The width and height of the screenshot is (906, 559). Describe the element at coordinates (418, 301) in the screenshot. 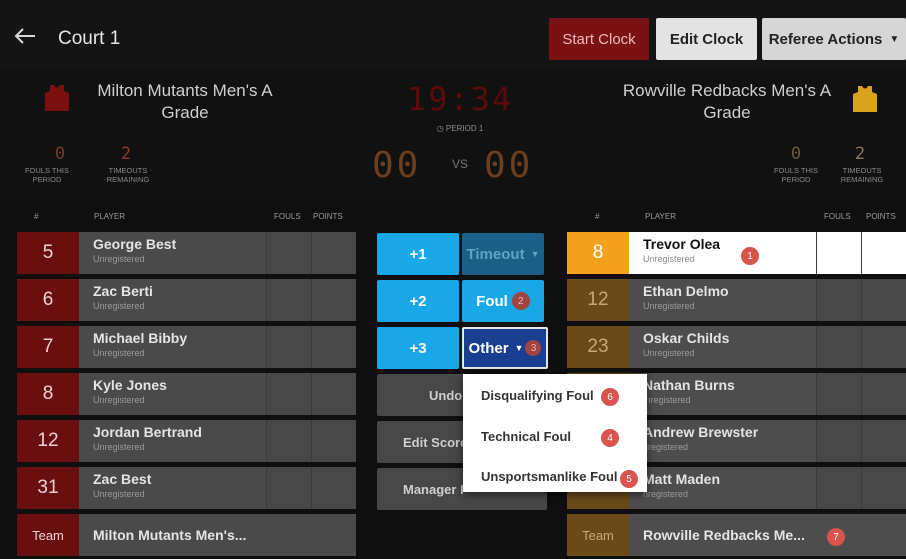

I see `plus-two-button: +2` at that location.